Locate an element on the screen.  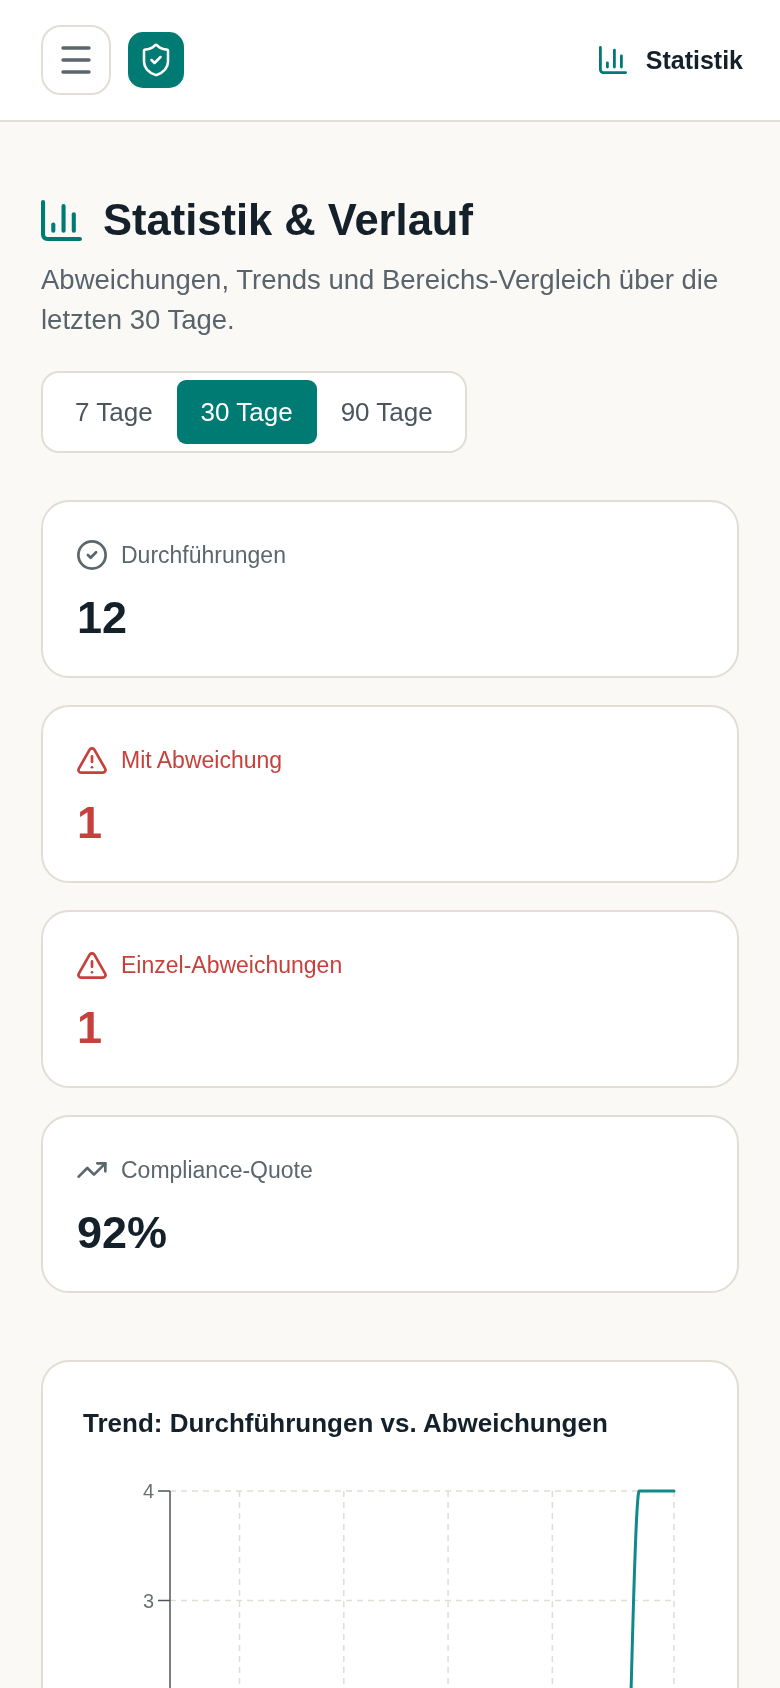
y-tick-label: 4 is located at coordinates (148, 1491).